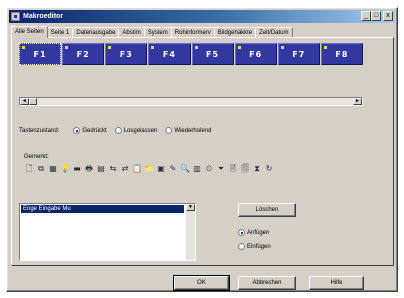 The width and height of the screenshot is (404, 298). What do you see at coordinates (126, 54) in the screenshot?
I see `fkey-f3: F3` at bounding box center [126, 54].